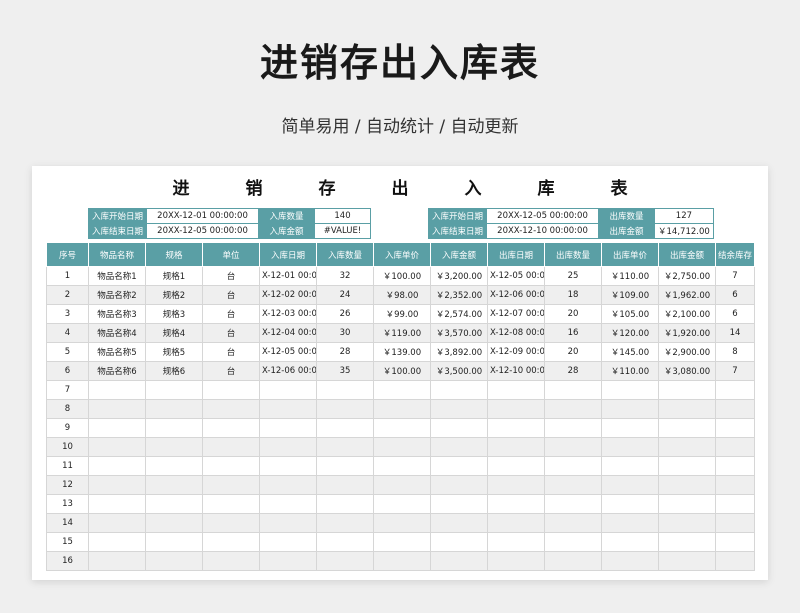 The width and height of the screenshot is (800, 613). What do you see at coordinates (573, 333) in the screenshot?
I see `table-cell: 16` at bounding box center [573, 333].